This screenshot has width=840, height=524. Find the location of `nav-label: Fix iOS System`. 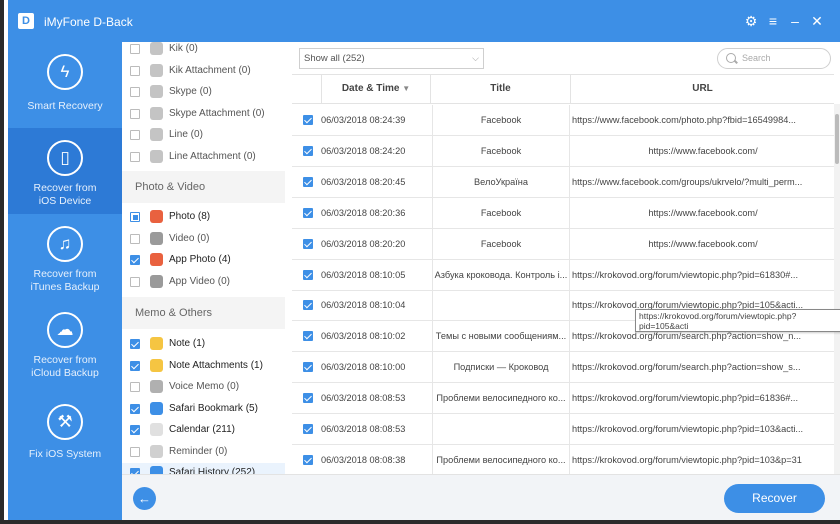

nav-label: Fix iOS System is located at coordinates (65, 454).